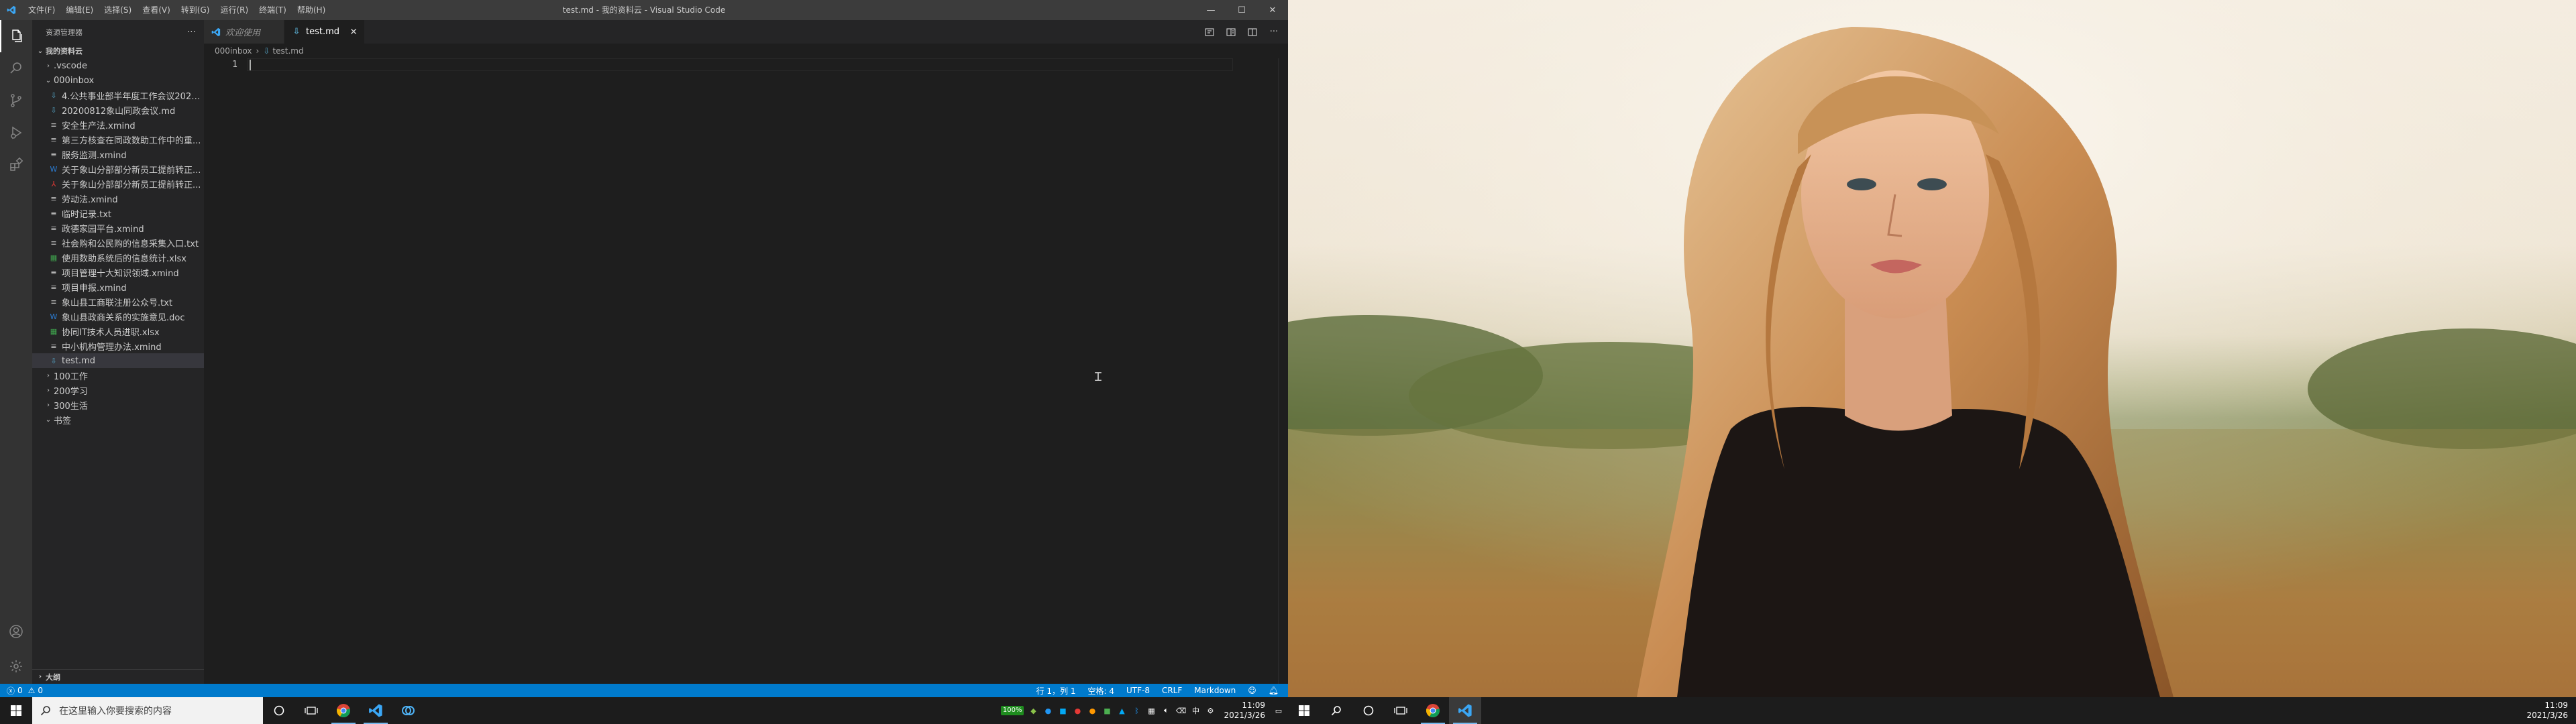 The width and height of the screenshot is (2576, 724). I want to click on tree-folder: › 100工作, so click(118, 375).